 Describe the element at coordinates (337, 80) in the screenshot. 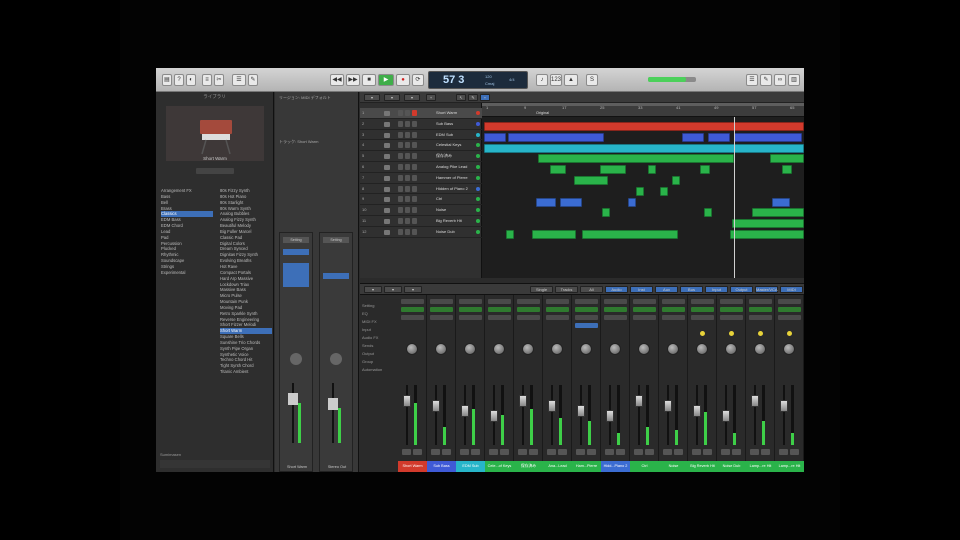

I see `rewind-button: ◀◀` at that location.